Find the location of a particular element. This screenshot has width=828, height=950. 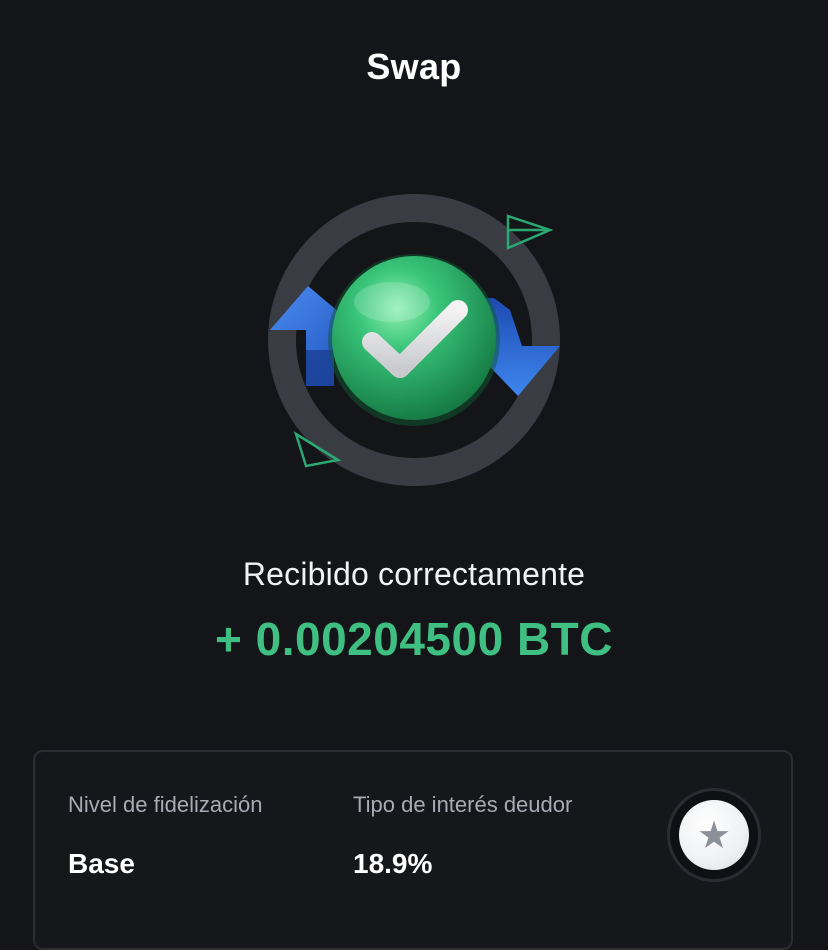

interest-rate-label: Tipo de interés deudor is located at coordinates (463, 804).